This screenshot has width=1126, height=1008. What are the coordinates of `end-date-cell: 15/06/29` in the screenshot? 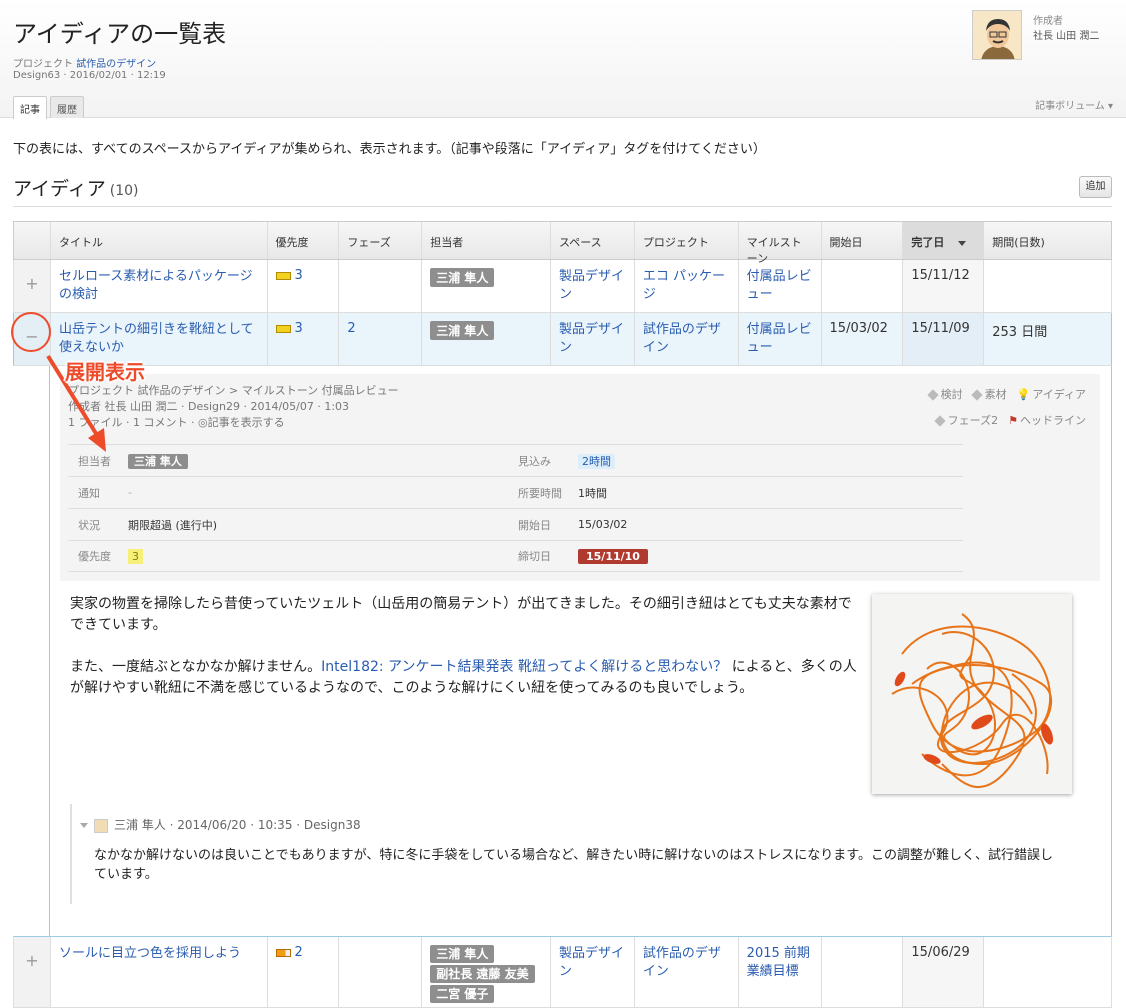 It's located at (944, 972).